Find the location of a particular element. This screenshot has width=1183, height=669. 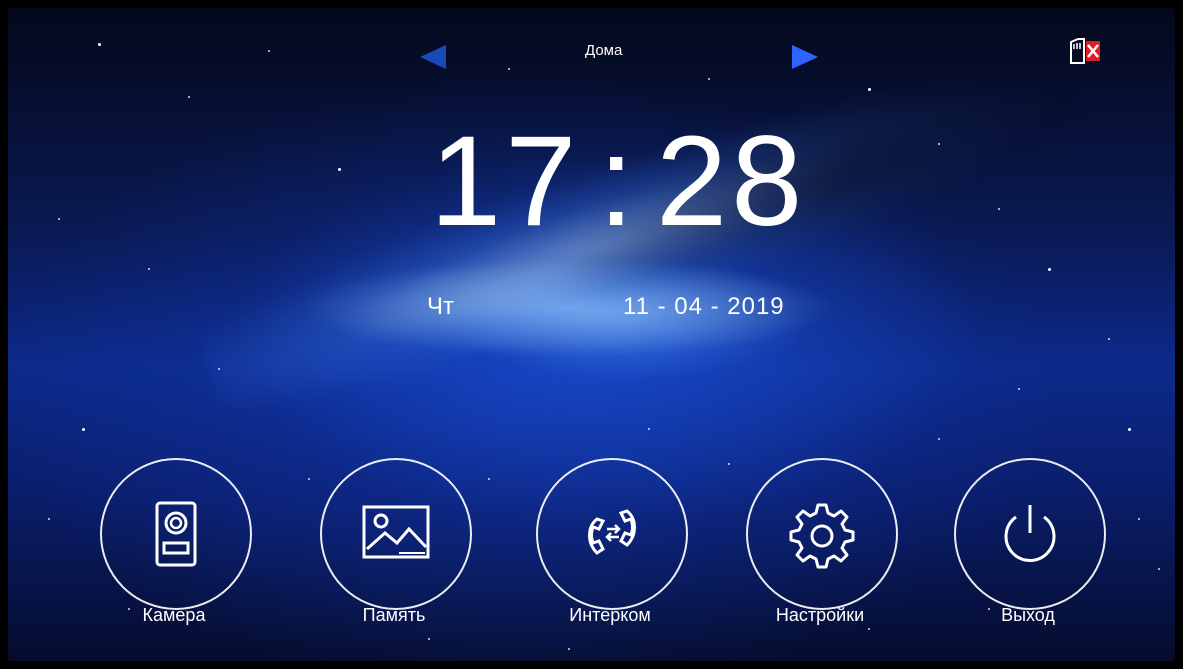

intercom-handsets-icon is located at coordinates (612, 532).